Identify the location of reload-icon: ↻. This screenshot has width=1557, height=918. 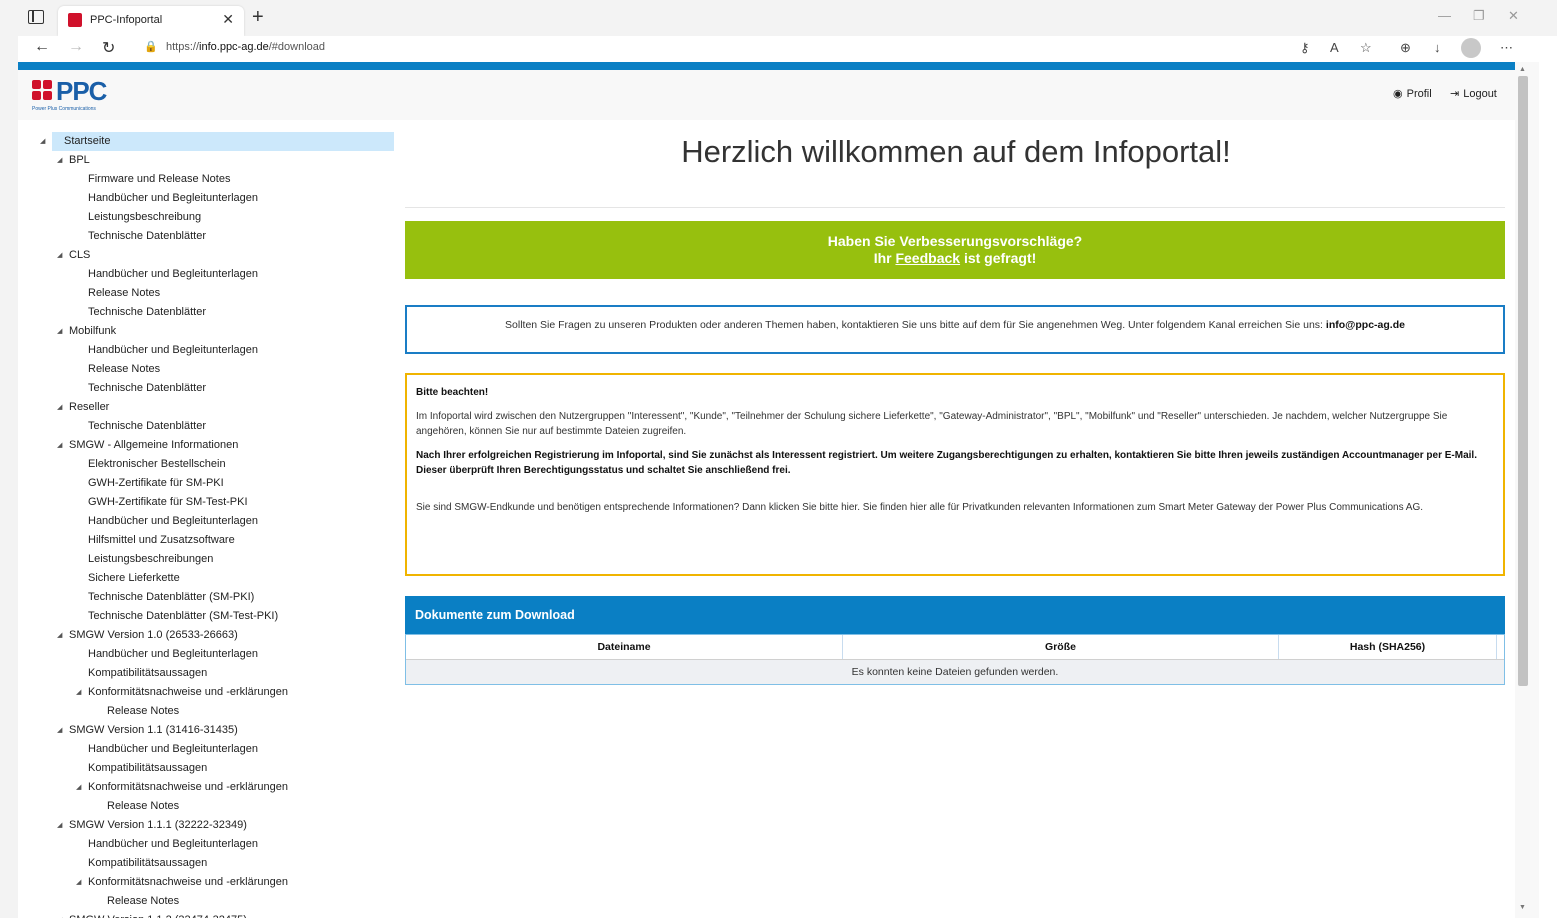
(108, 48).